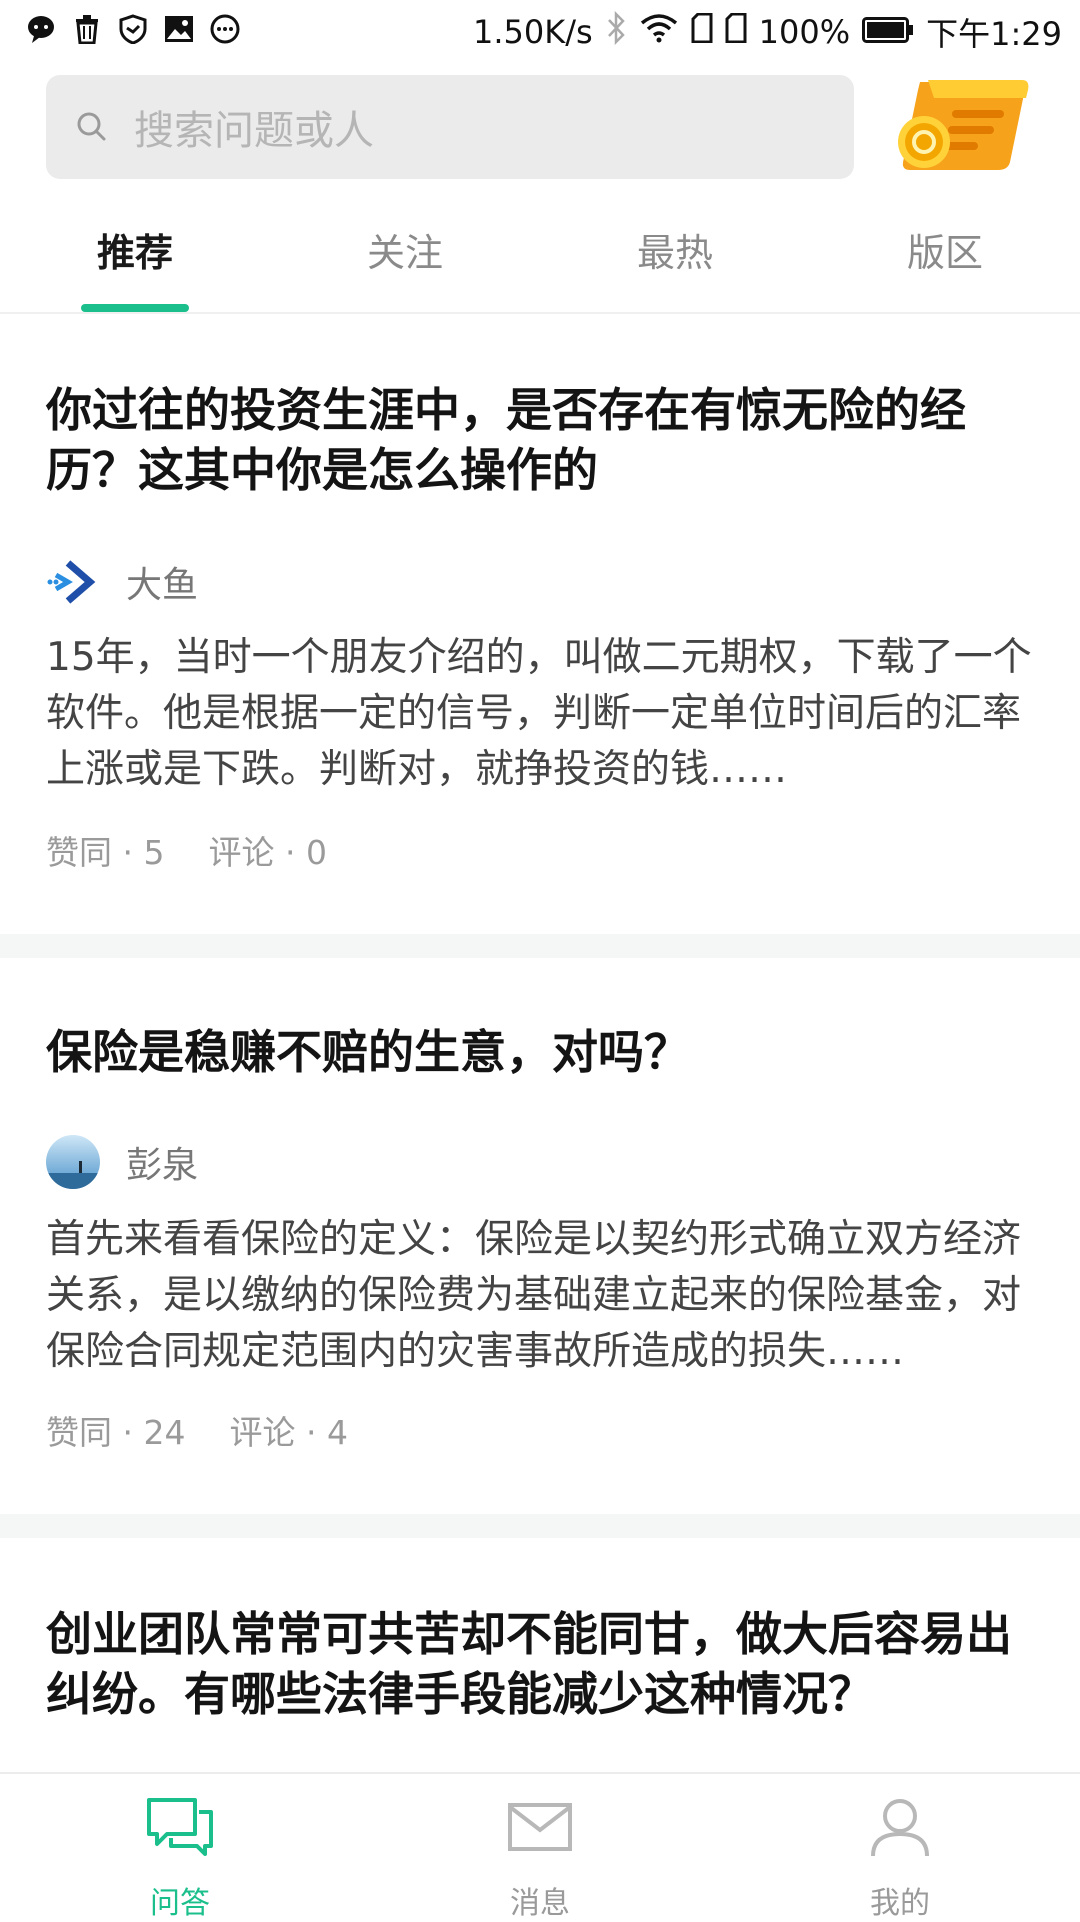 The width and height of the screenshot is (1080, 1922). What do you see at coordinates (540, 1903) in the screenshot?
I see `nav-messages-label: 消息` at bounding box center [540, 1903].